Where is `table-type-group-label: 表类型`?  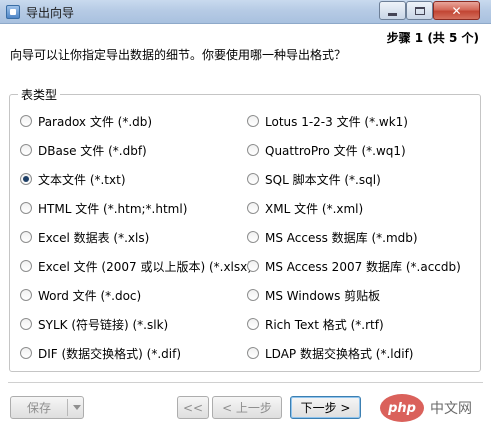
table-type-group-label: 表类型 is located at coordinates (39, 94).